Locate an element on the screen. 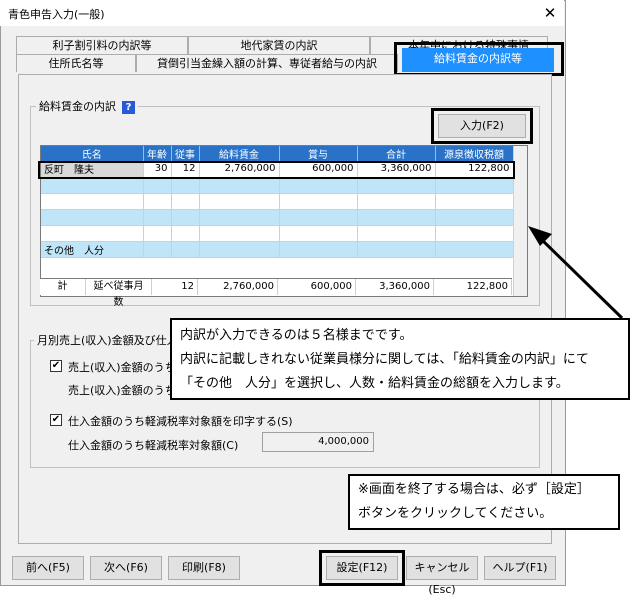  callout-main-line1: 内訳が入力できるのは５名様までです。 is located at coordinates (296, 335).